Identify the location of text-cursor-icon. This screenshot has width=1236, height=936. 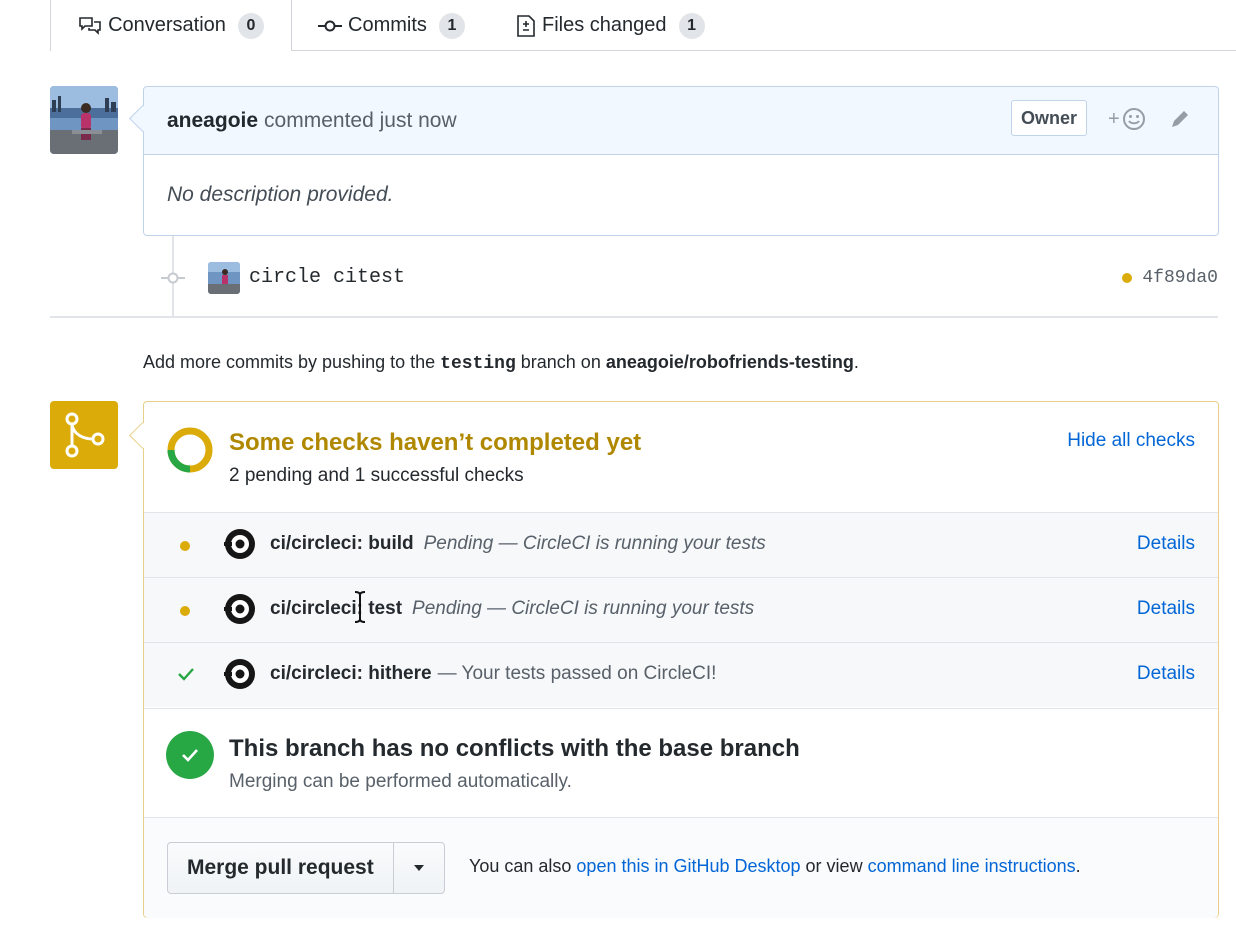
(360, 609).